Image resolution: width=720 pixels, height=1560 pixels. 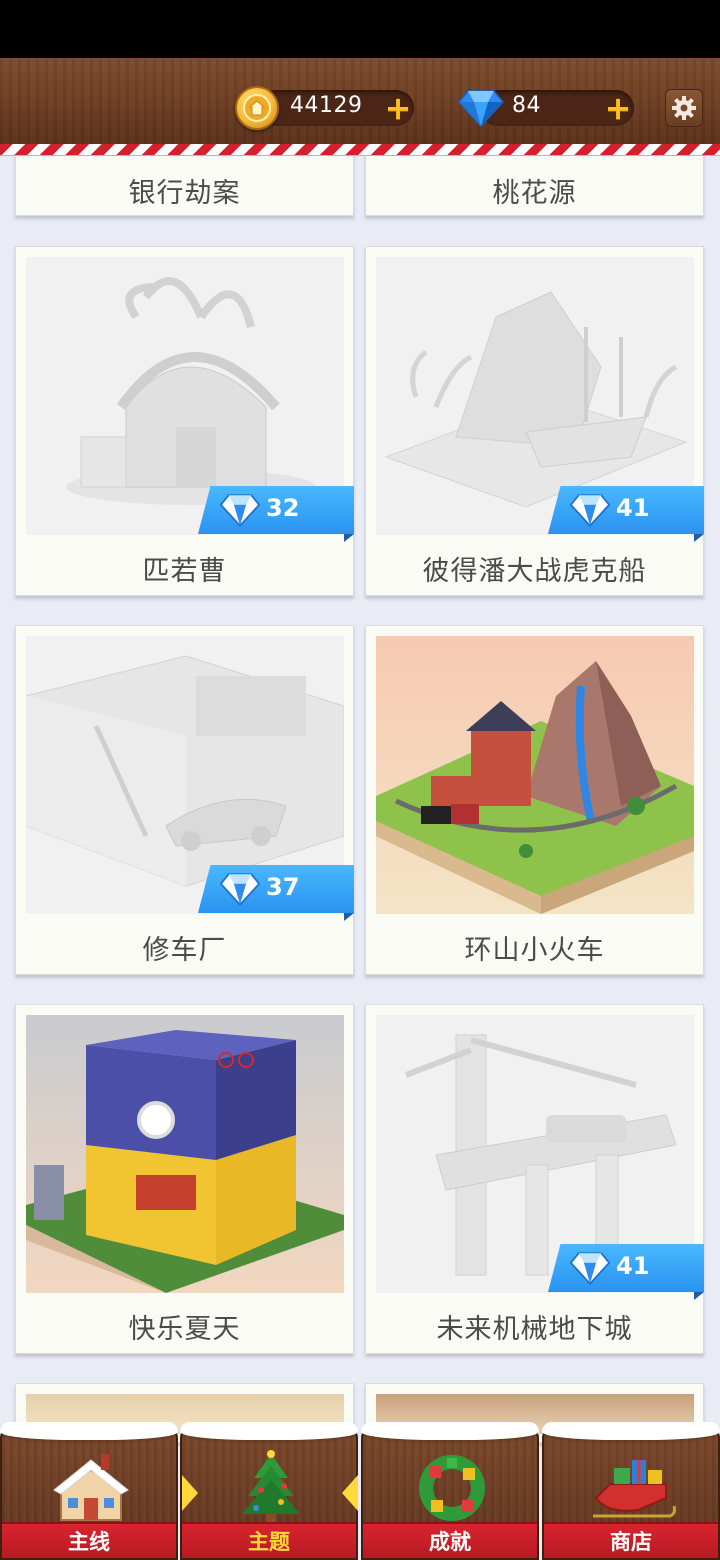 I want to click on theme-card-5: 41 未来机械地下城, so click(x=534, y=1179).